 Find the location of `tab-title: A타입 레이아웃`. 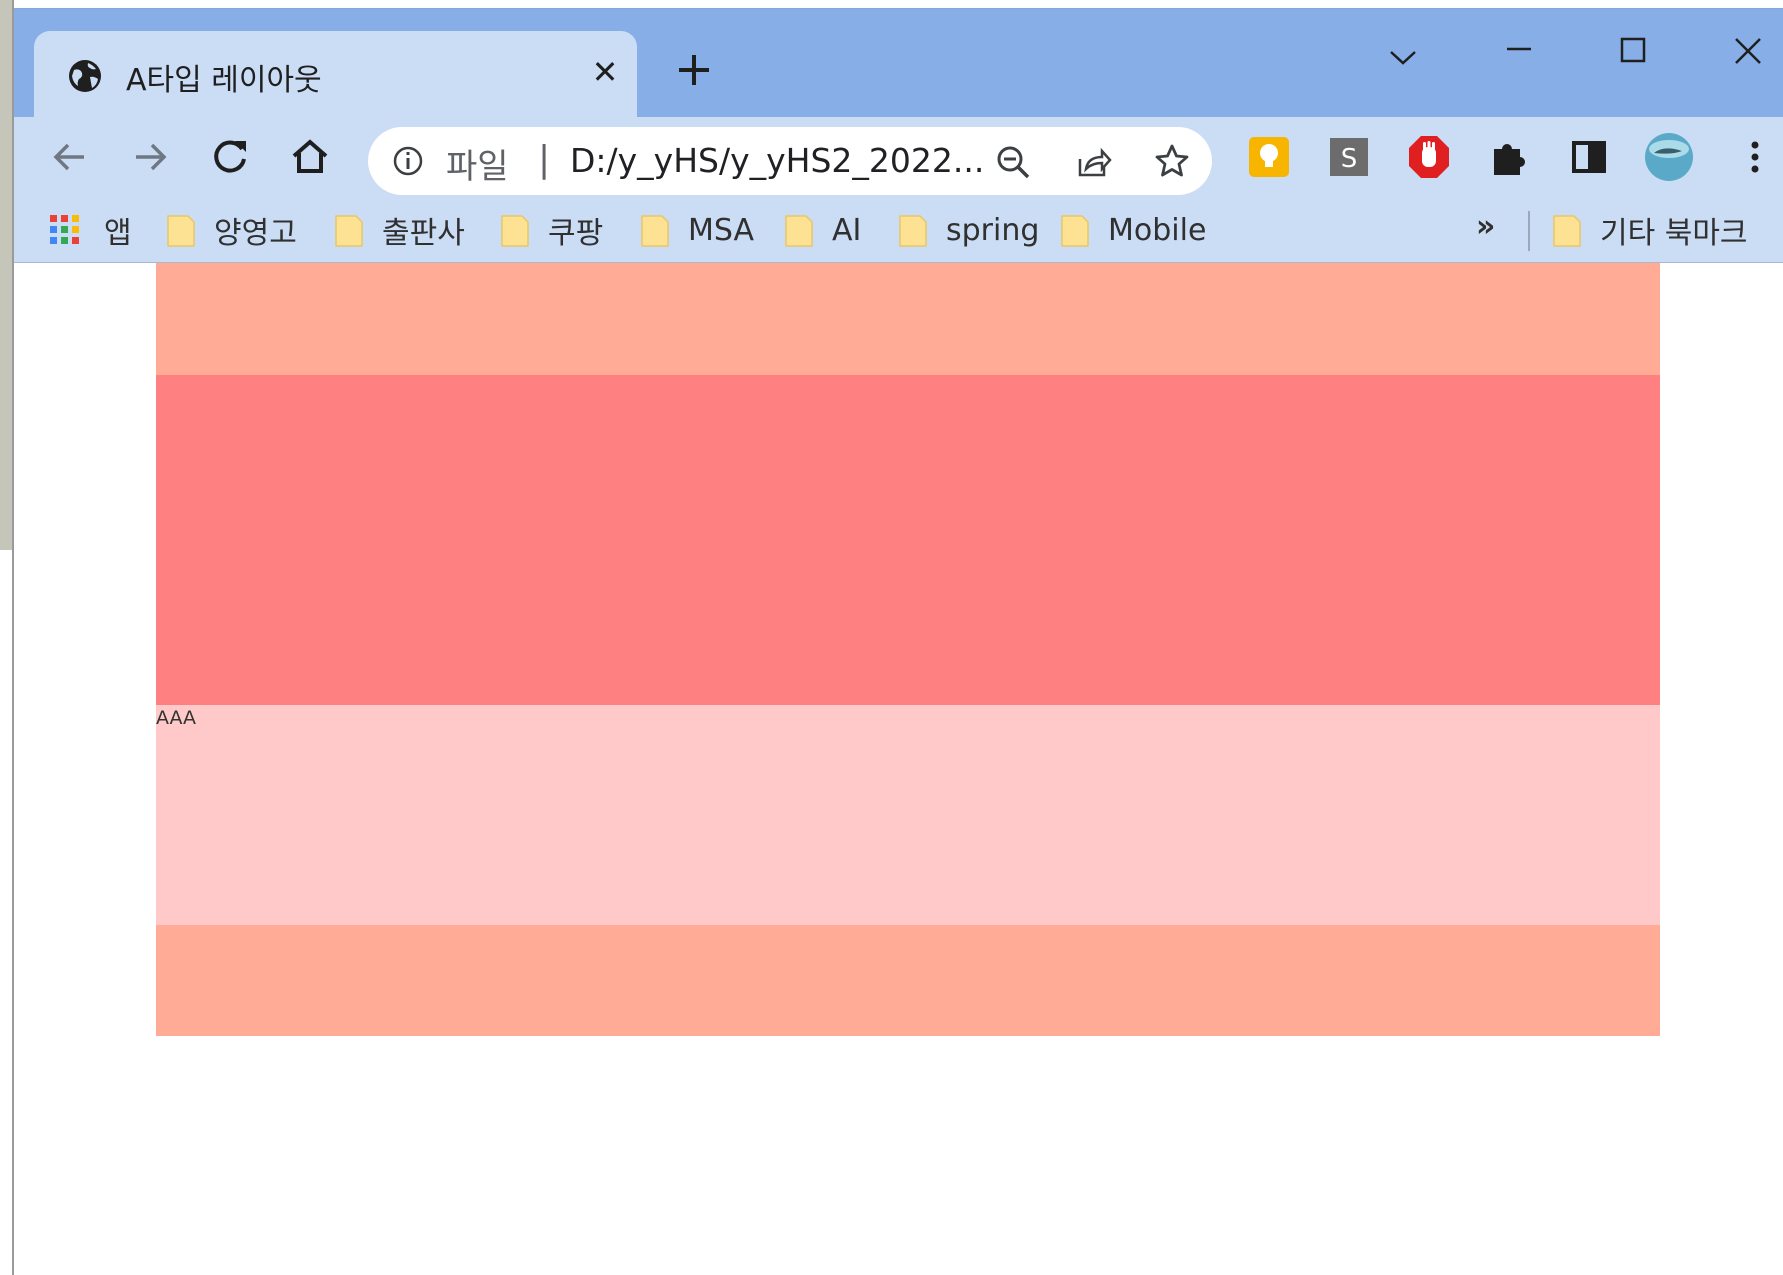

tab-title: A타입 레이아웃 is located at coordinates (224, 80).